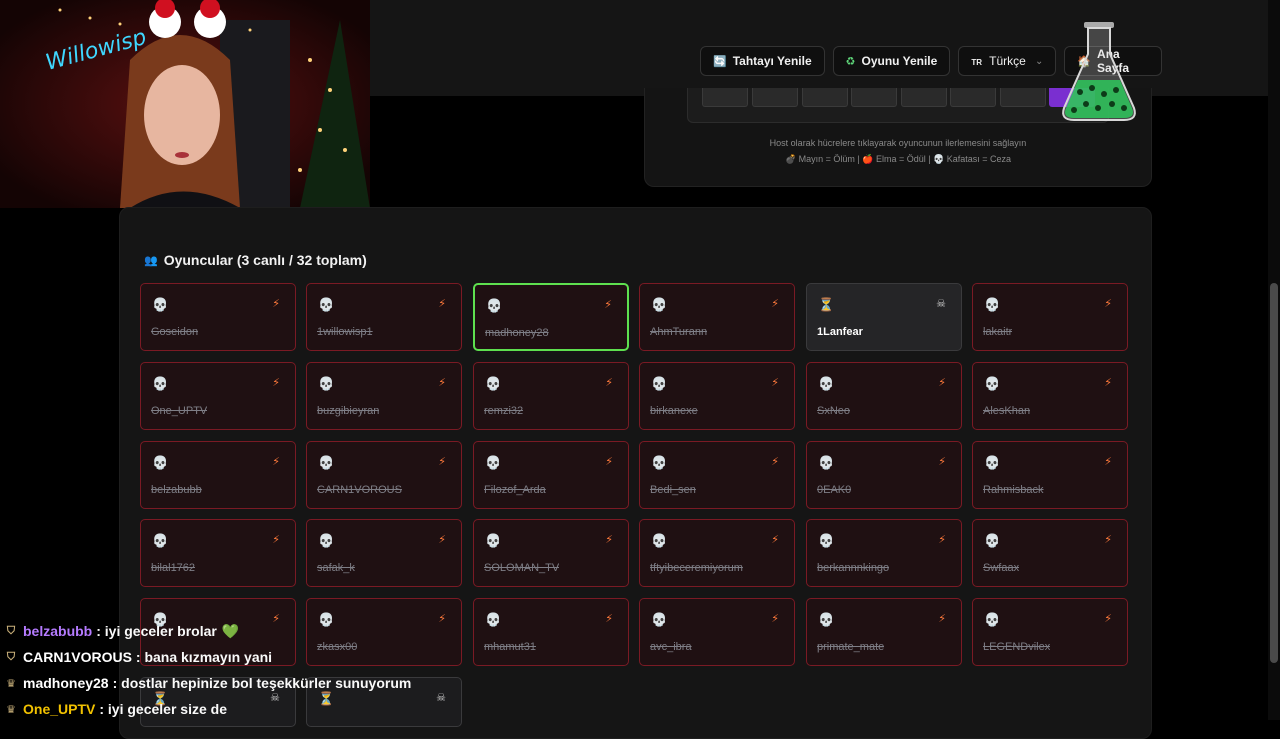 Image resolution: width=1280 pixels, height=739 pixels. I want to click on player-card: 💀 ⚡ Rahmisback, so click(1050, 475).